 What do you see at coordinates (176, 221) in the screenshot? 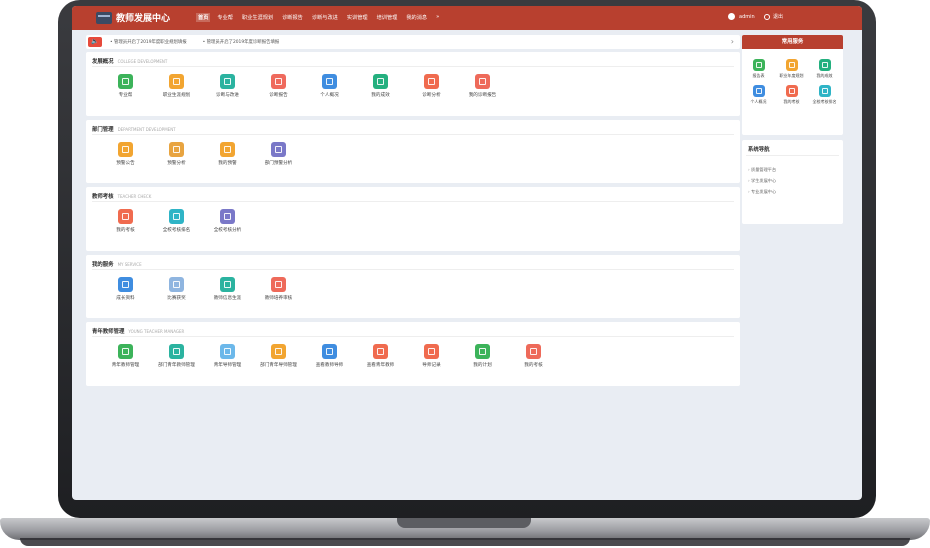
I see `app-shortcut: 全校考核排名` at bounding box center [176, 221].